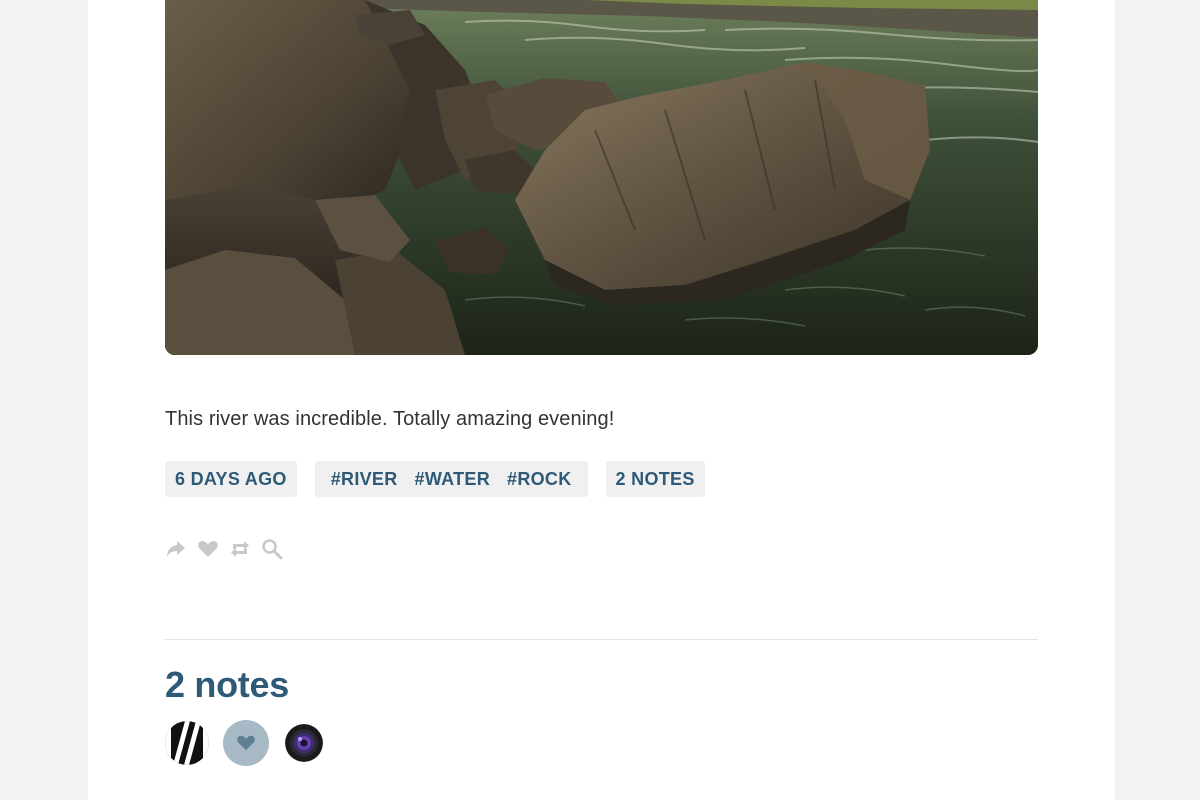 The height and width of the screenshot is (800, 1200). What do you see at coordinates (224, 549) in the screenshot?
I see `post-actions` at bounding box center [224, 549].